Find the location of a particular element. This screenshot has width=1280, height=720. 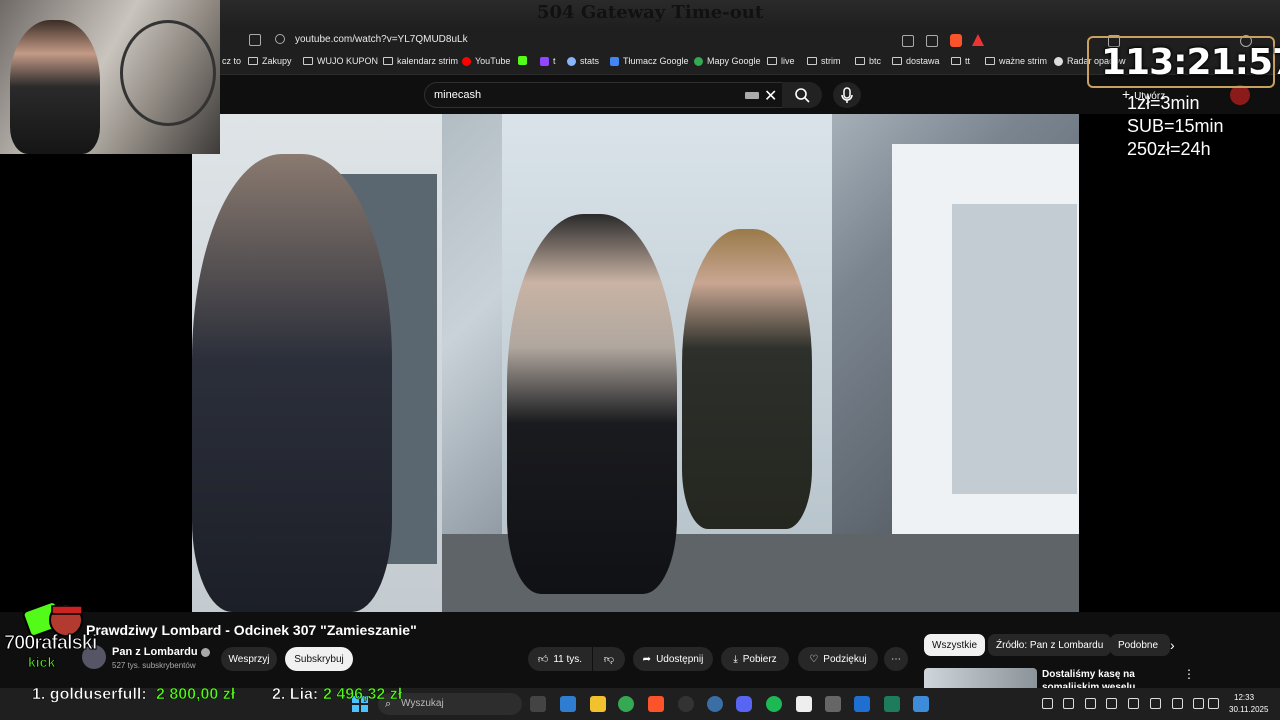

twitch-icon is located at coordinates (544, 61).